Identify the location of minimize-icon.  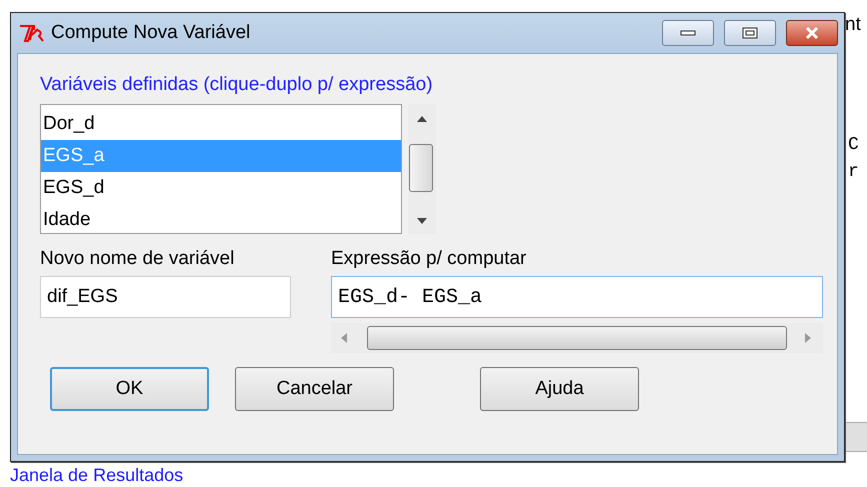
(688, 33).